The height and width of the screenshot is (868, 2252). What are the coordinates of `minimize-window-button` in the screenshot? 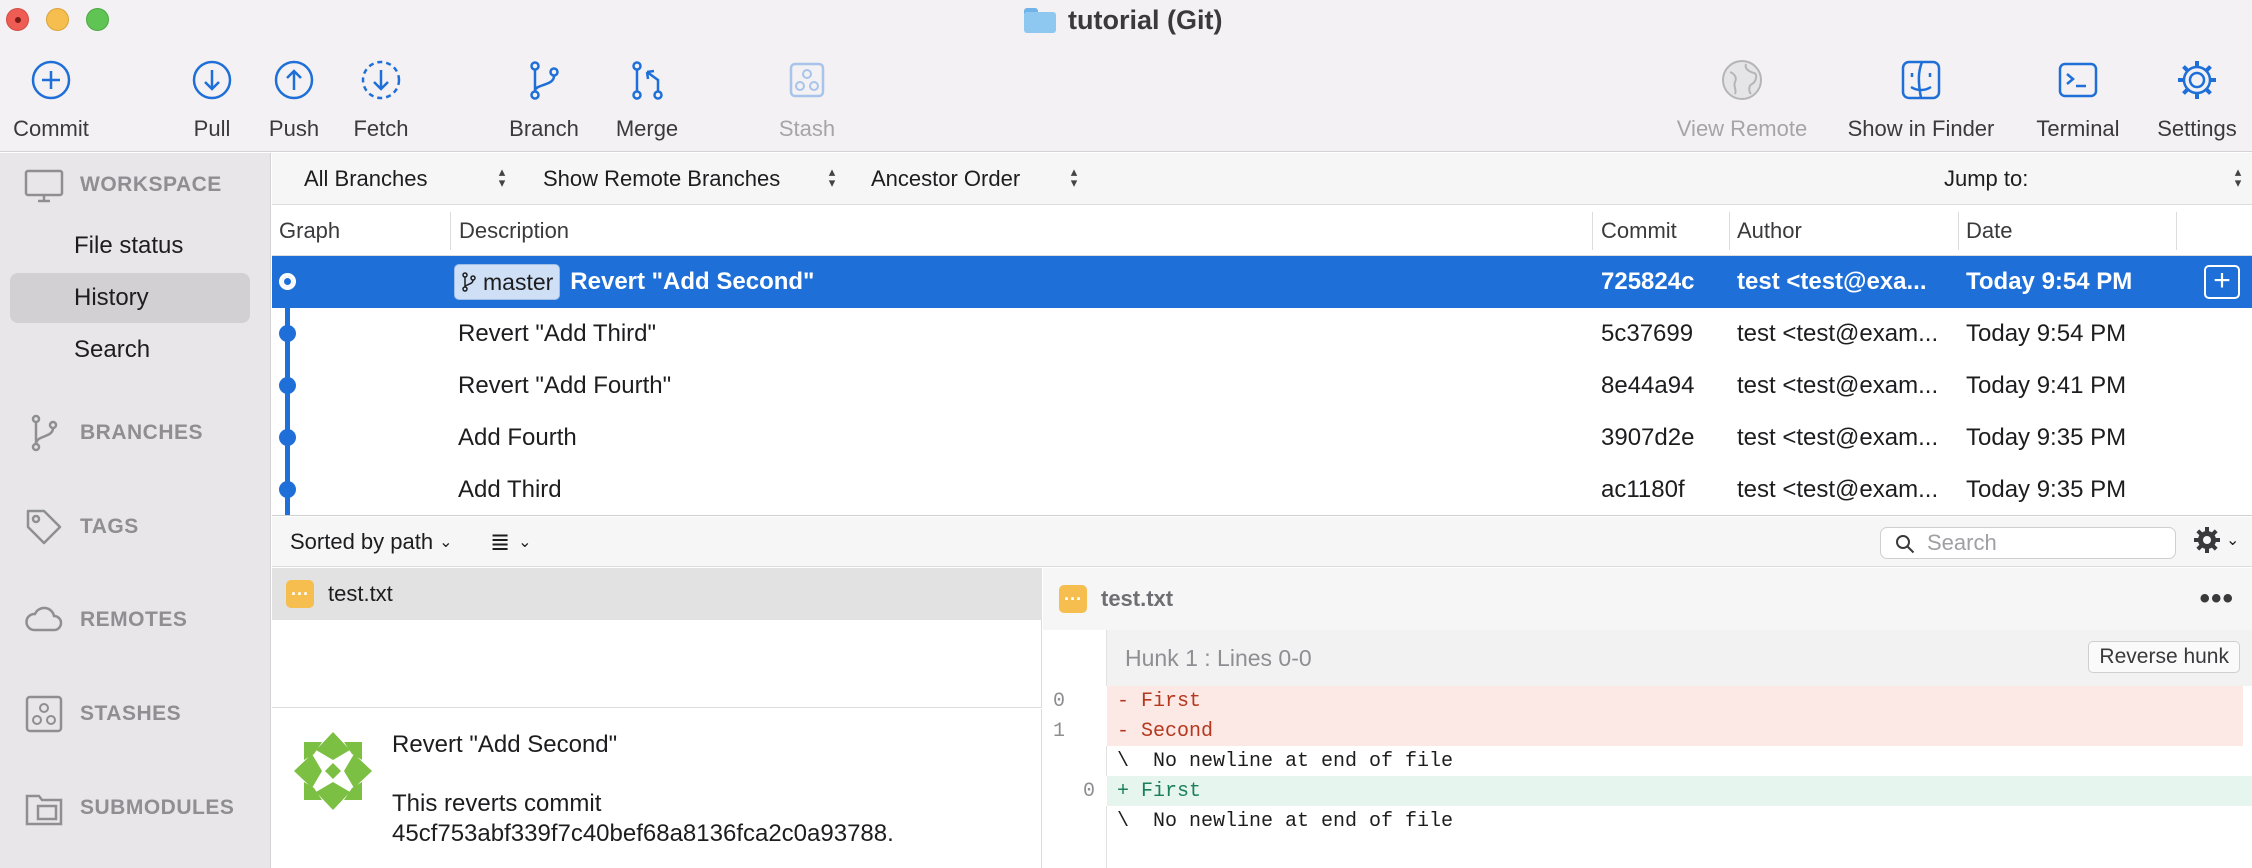 It's located at (57, 19).